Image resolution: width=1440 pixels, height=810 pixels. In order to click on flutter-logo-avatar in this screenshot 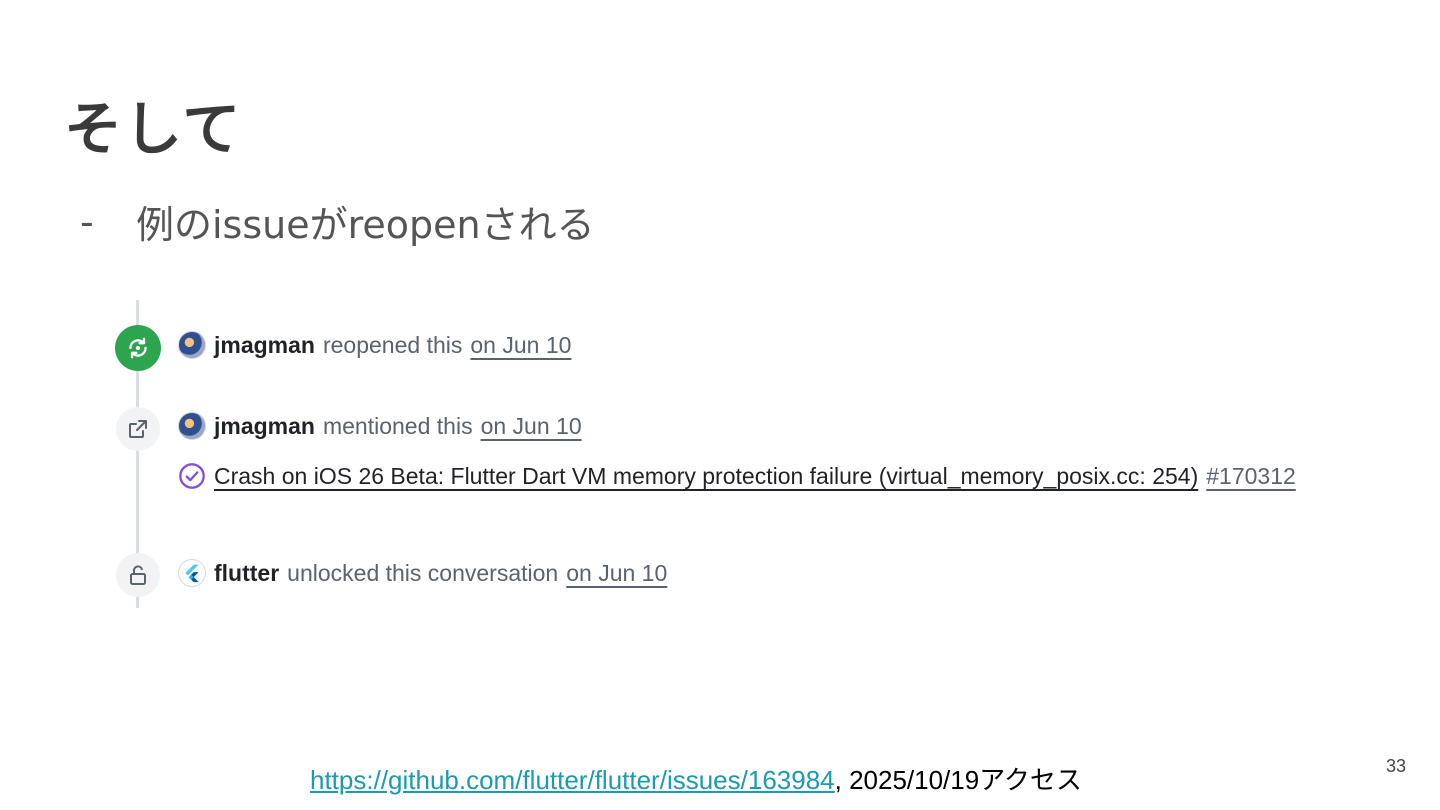, I will do `click(192, 573)`.